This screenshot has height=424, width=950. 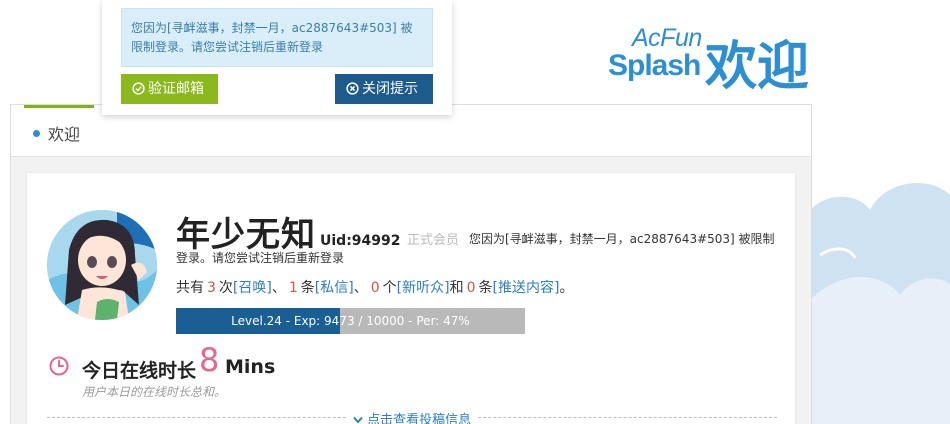 What do you see at coordinates (880, 287) in the screenshot?
I see `cloud-background` at bounding box center [880, 287].